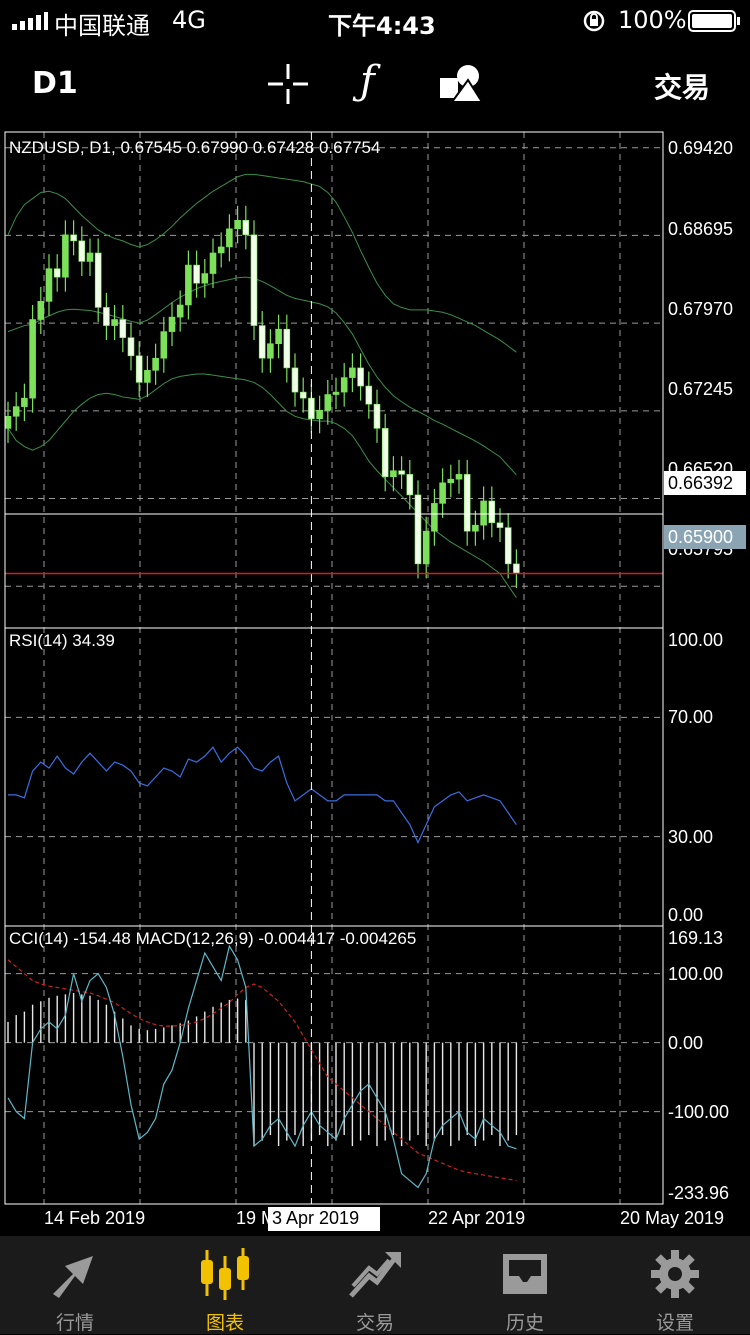 The image size is (750, 1335). What do you see at coordinates (714, 21) in the screenshot?
I see `battery-icon` at bounding box center [714, 21].